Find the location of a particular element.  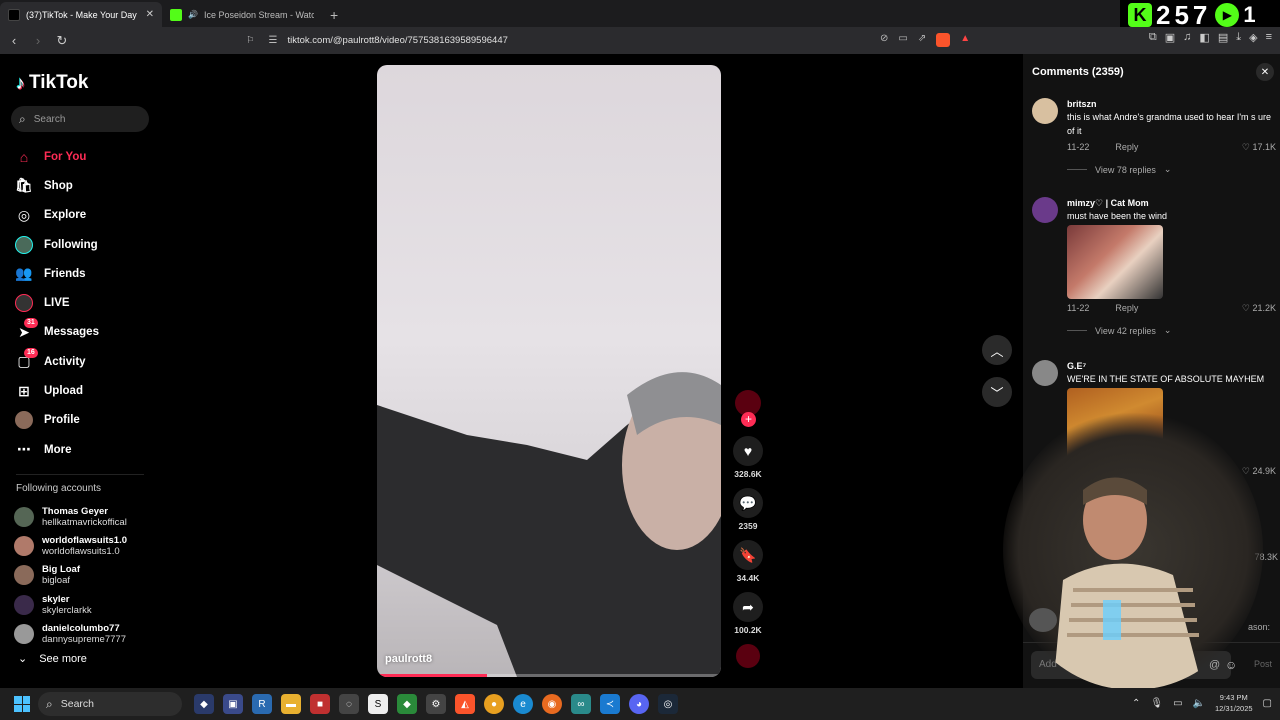

view-replies-button: View 78 replies ⌄ is located at coordinates (1171, 169).